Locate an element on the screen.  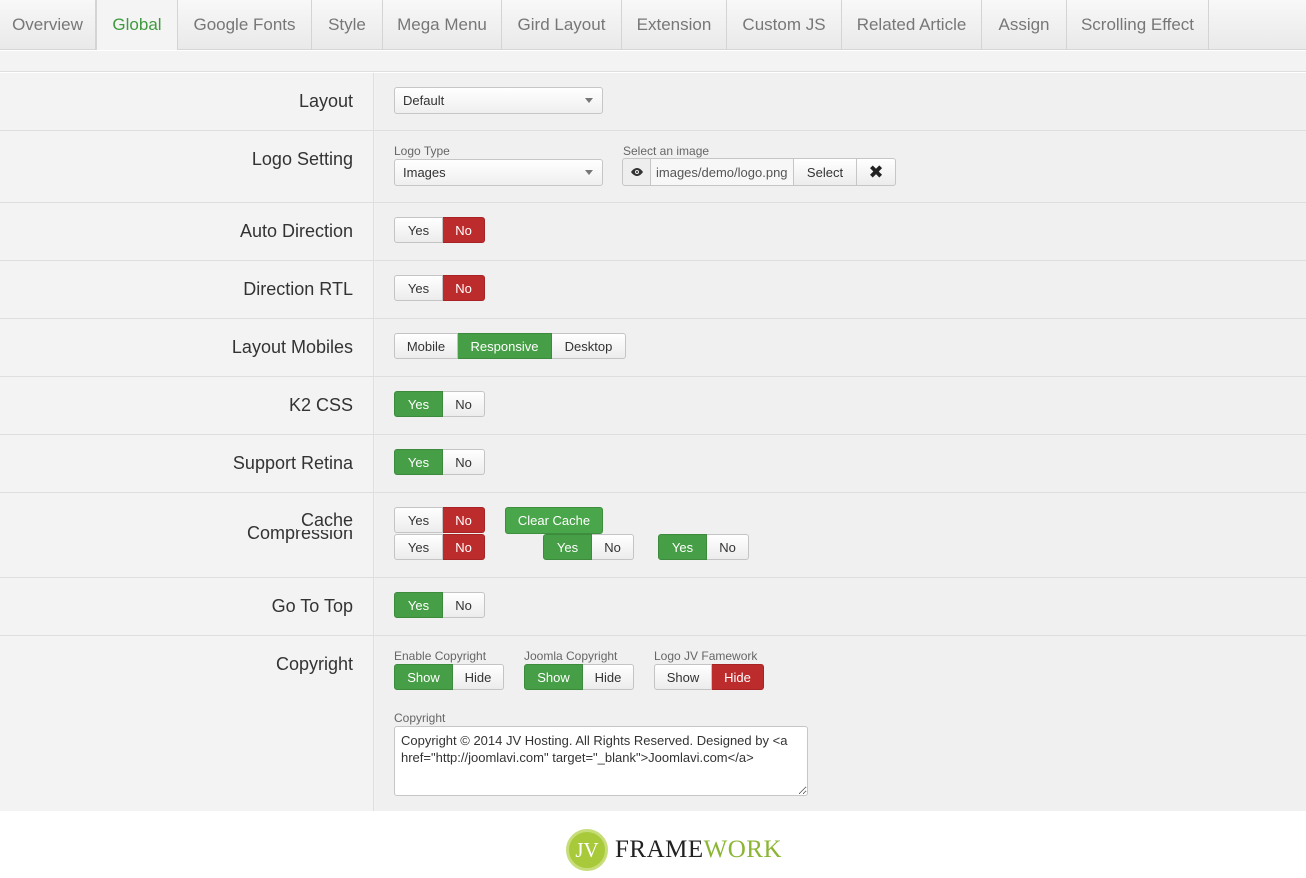
tab-related-article: Related Article is located at coordinates (912, 25).